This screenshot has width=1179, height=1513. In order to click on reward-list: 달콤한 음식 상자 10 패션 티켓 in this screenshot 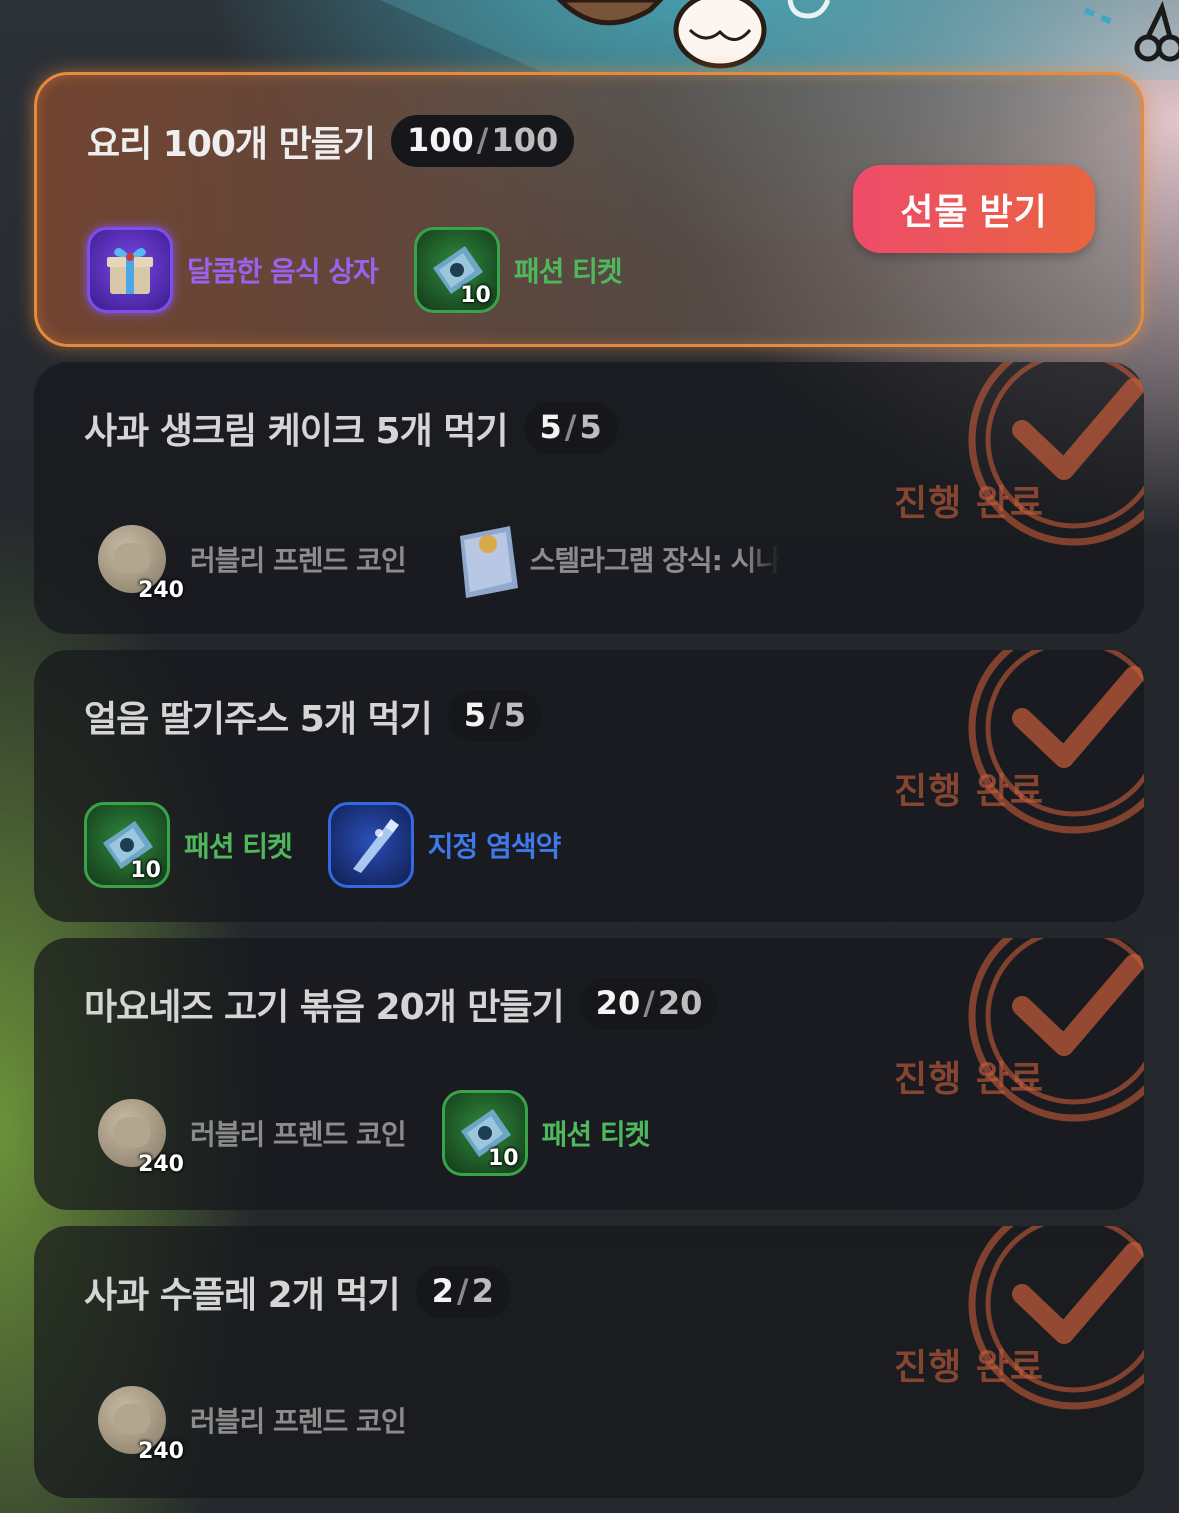, I will do `click(372, 270)`.